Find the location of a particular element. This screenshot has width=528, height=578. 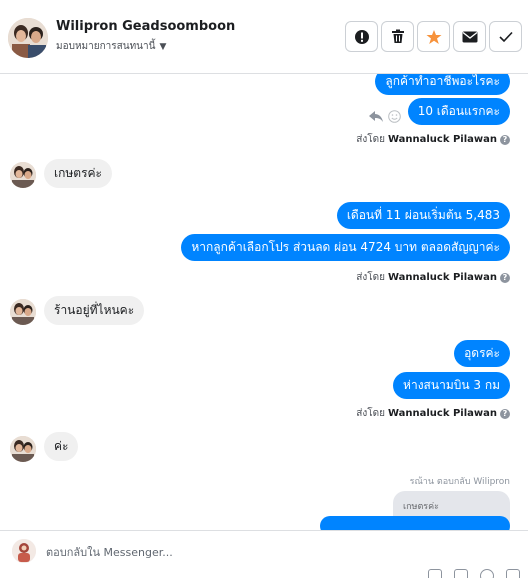

star-icon is located at coordinates (433, 36).